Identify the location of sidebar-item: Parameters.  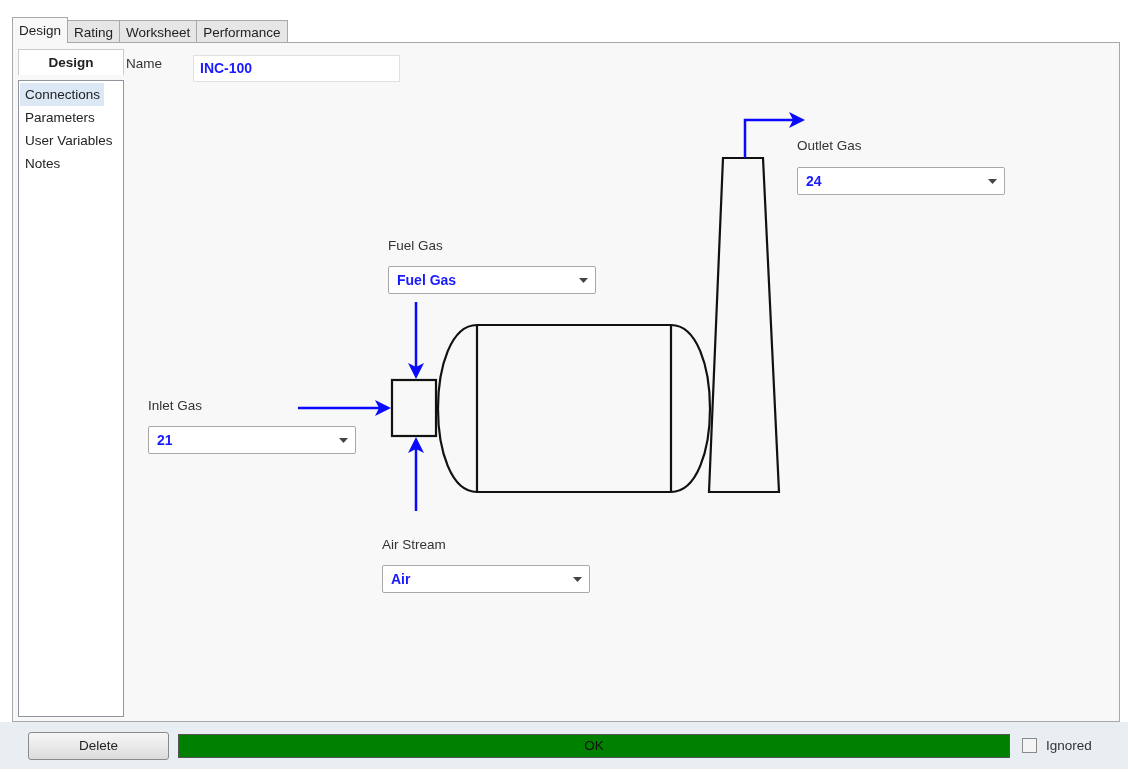
(59, 117).